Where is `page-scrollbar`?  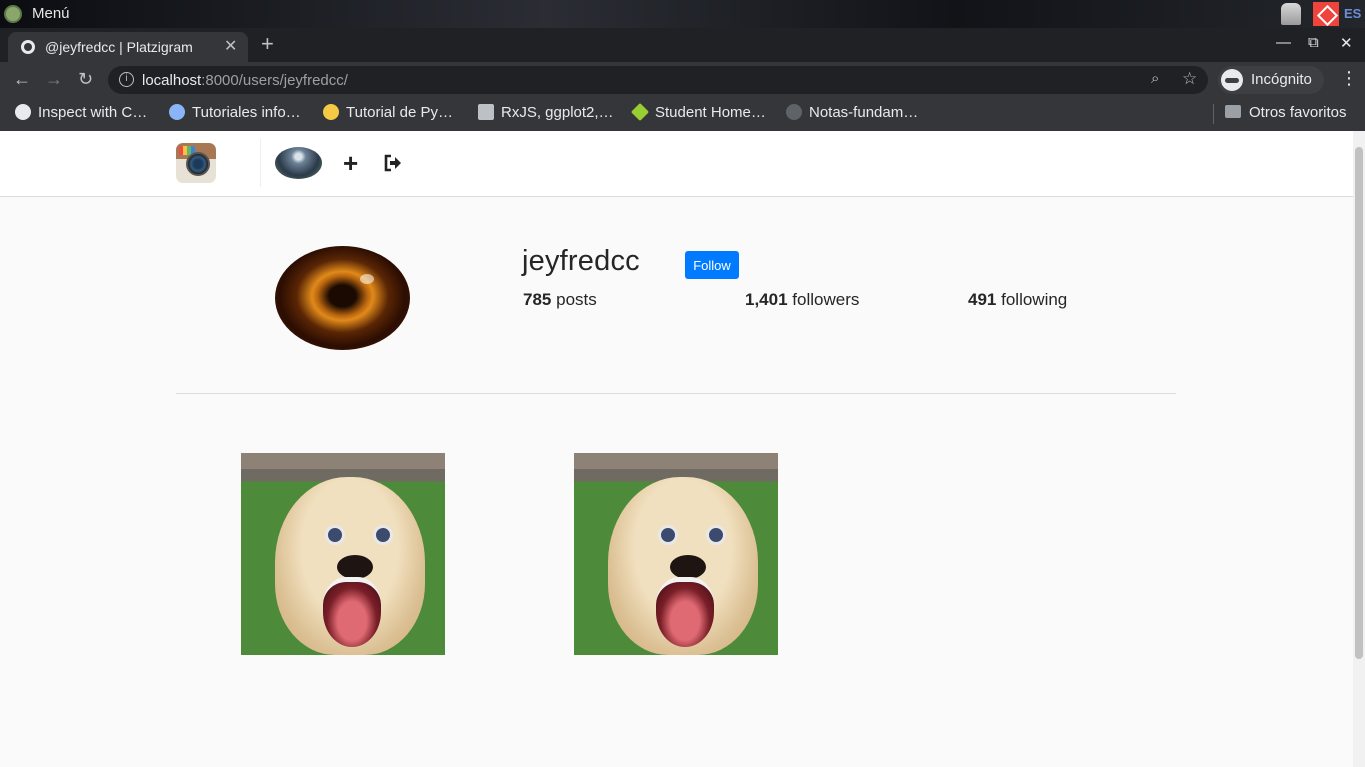
page-scrollbar is located at coordinates (1359, 449).